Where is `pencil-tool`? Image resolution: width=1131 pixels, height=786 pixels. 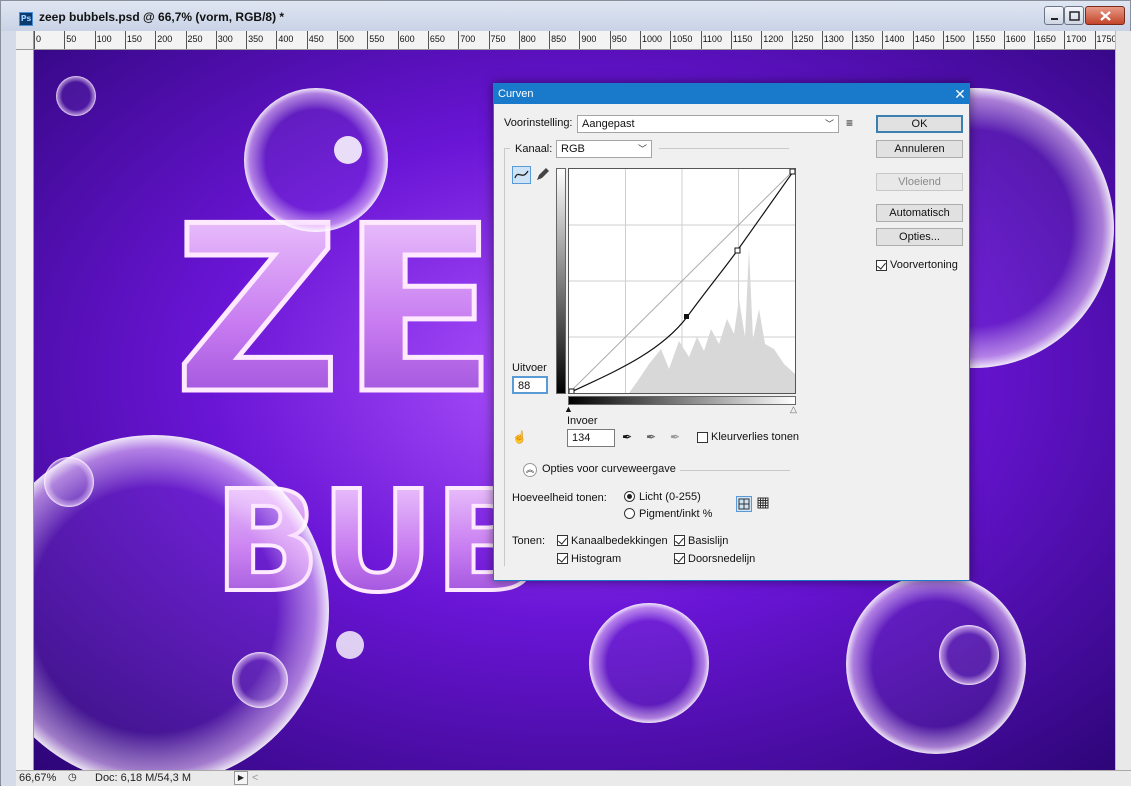
pencil-tool is located at coordinates (543, 175).